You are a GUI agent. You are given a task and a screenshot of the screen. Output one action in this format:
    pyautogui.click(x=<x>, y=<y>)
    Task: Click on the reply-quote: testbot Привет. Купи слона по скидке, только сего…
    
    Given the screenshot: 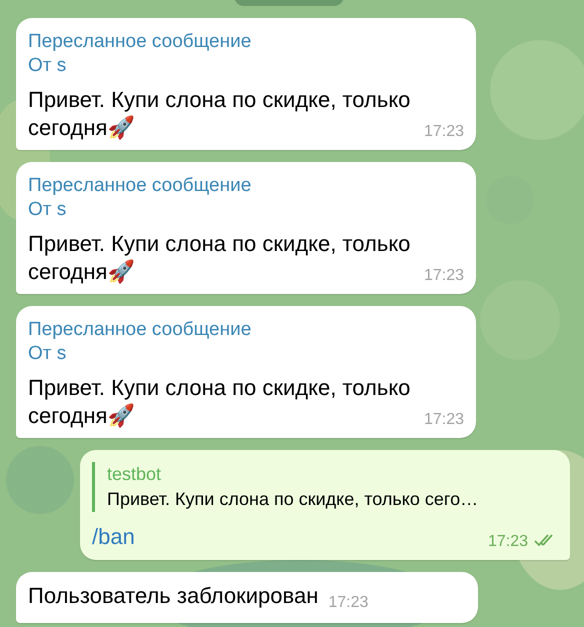 What is the action you would take?
    pyautogui.click(x=325, y=487)
    